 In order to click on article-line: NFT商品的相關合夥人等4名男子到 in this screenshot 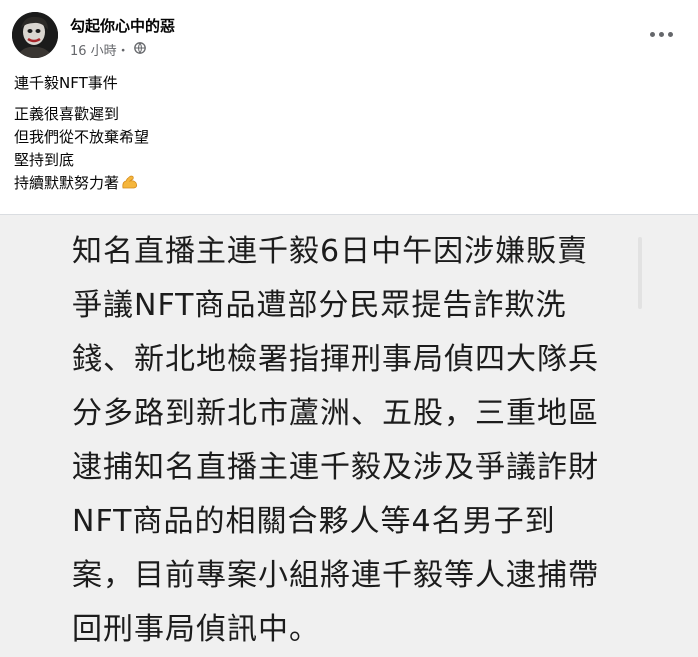, I will do `click(314, 521)`.